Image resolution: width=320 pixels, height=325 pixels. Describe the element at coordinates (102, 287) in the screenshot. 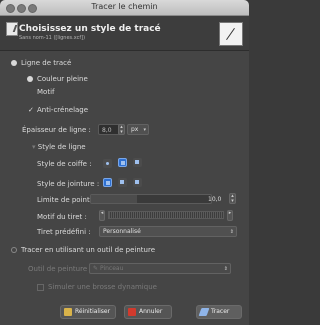

I see `emulate-dynamics-label: Simuler une brosse dynamique` at that location.